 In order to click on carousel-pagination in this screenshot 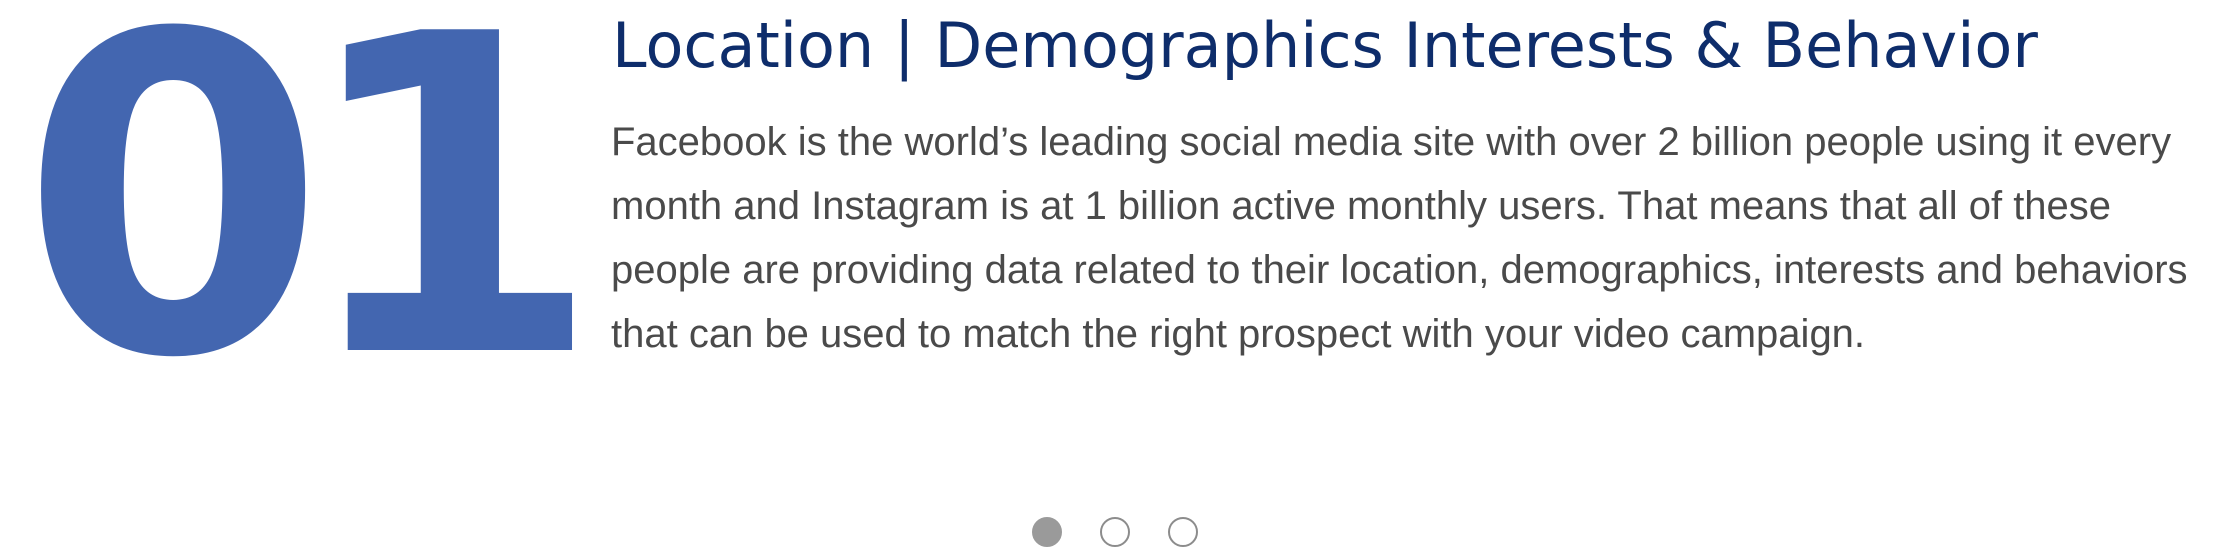, I will do `click(1115, 532)`.